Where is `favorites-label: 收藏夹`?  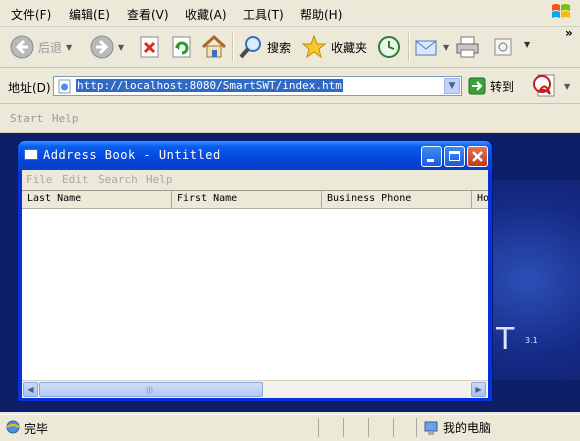 favorites-label: 收藏夹 is located at coordinates (349, 47).